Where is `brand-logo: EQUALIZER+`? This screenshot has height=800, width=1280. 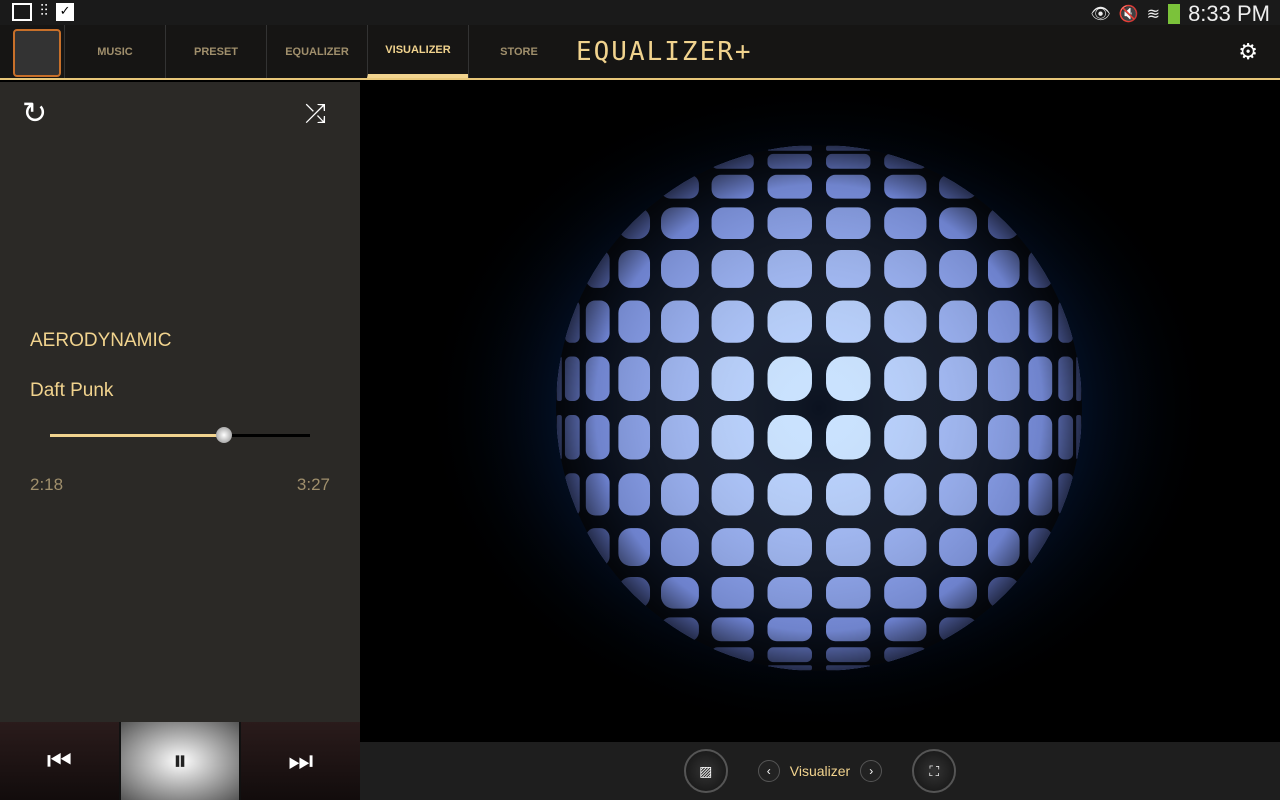
brand-logo: EQUALIZER+ is located at coordinates (664, 52).